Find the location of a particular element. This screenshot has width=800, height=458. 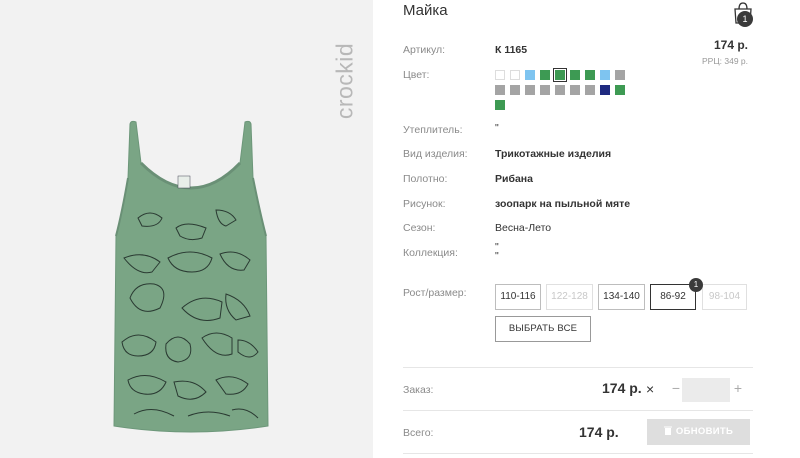

season-value: Весна-Лето is located at coordinates (523, 228).